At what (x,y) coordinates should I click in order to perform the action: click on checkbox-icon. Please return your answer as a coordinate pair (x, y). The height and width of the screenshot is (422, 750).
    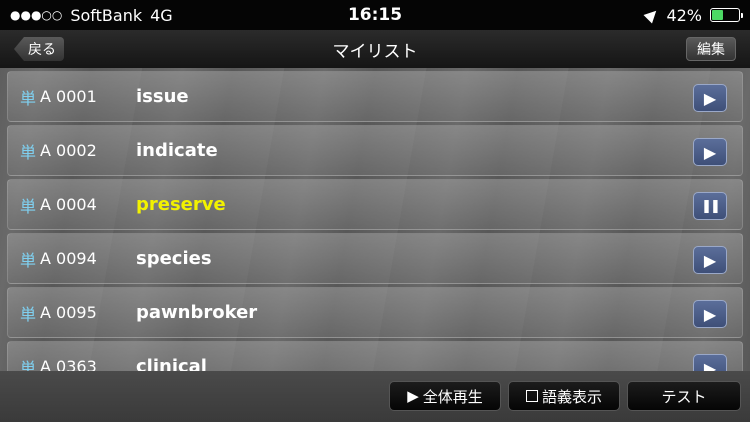
    Looking at the image, I should click on (531, 396).